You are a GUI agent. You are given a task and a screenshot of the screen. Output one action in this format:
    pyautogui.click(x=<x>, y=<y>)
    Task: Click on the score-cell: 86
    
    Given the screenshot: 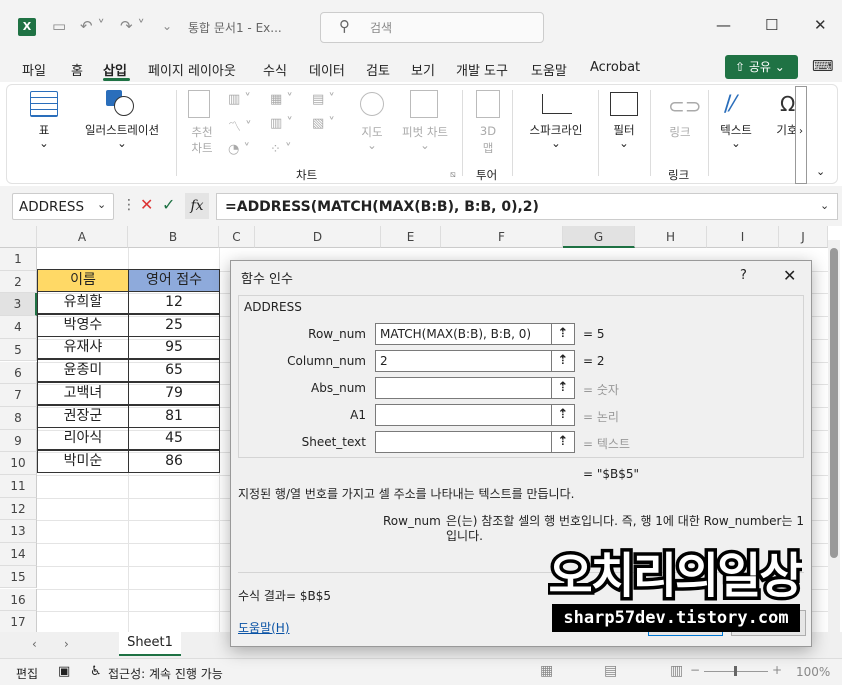 What is the action you would take?
    pyautogui.click(x=174, y=461)
    